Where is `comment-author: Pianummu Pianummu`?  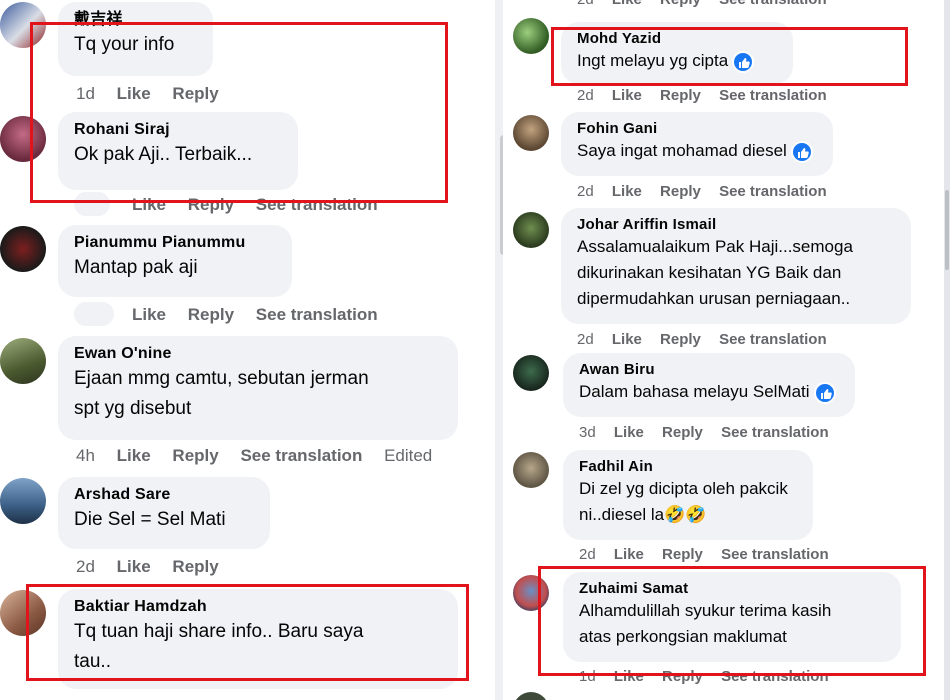 comment-author: Pianummu Pianummu is located at coordinates (175, 243).